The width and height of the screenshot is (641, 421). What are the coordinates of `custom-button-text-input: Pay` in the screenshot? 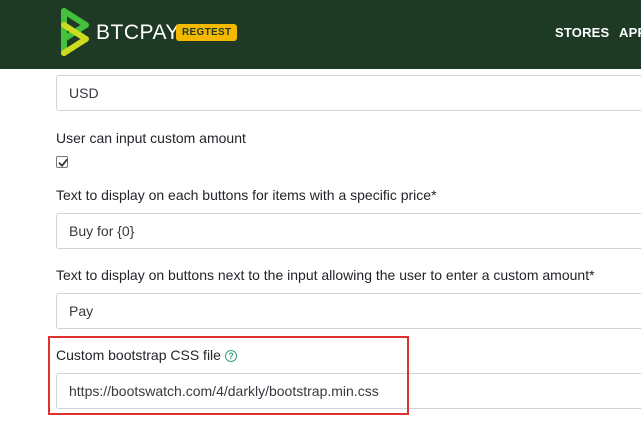 It's located at (348, 311).